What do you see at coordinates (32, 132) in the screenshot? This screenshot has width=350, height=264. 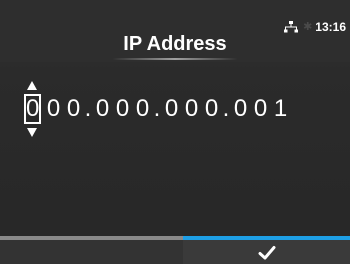 I see `decrement-arrow-icon` at bounding box center [32, 132].